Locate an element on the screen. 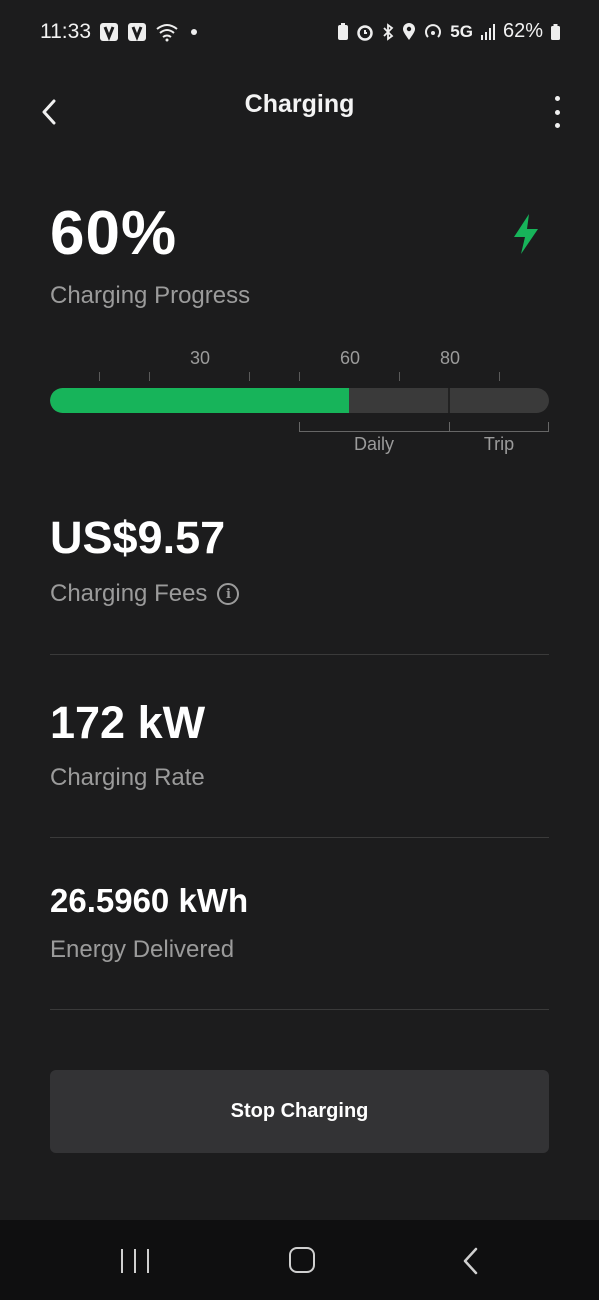 This screenshot has height=1300, width=599. more-vertical-icon is located at coordinates (557, 98).